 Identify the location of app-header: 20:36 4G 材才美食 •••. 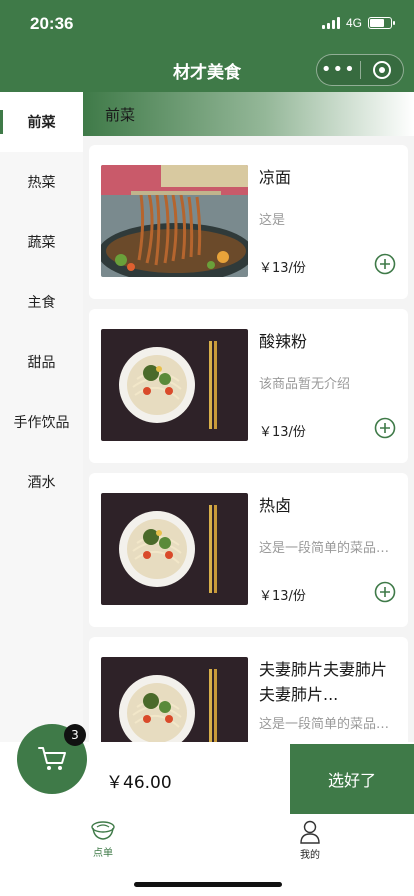
(207, 46).